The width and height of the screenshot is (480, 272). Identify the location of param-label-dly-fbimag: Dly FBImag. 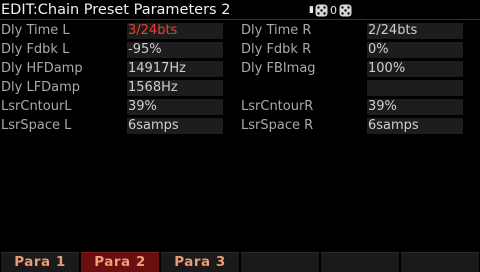
(278, 68).